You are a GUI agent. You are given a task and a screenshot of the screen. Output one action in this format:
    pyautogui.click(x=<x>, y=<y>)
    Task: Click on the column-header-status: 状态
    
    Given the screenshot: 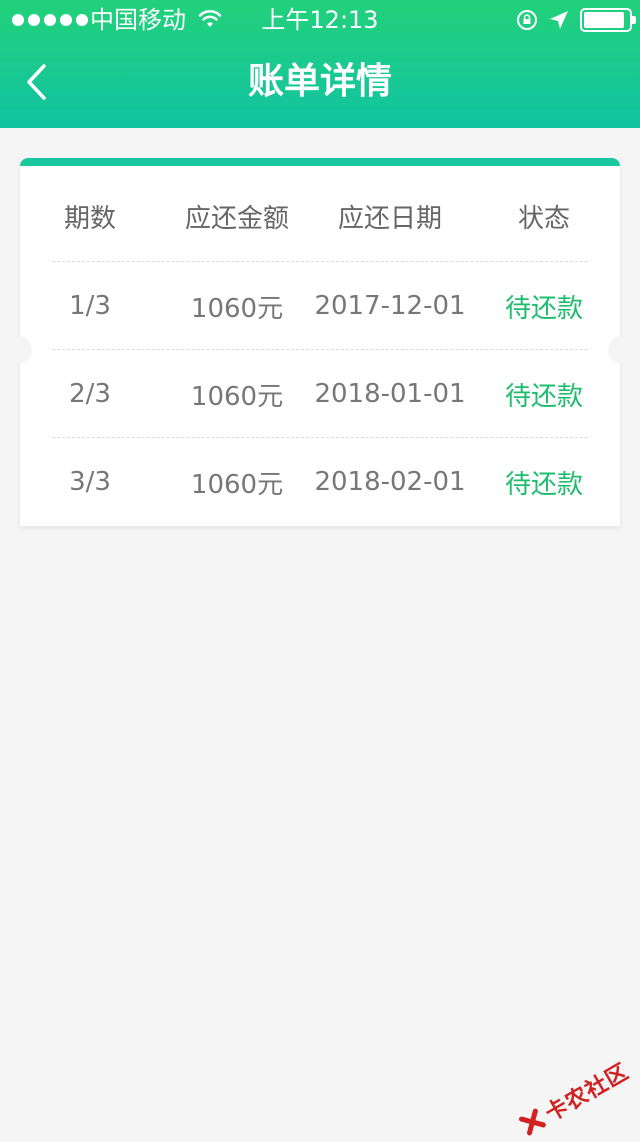 What is the action you would take?
    pyautogui.click(x=544, y=216)
    